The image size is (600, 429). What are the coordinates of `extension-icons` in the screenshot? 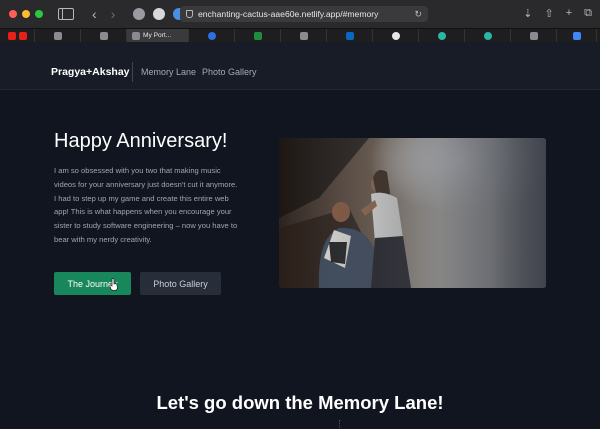 It's located at (159, 14).